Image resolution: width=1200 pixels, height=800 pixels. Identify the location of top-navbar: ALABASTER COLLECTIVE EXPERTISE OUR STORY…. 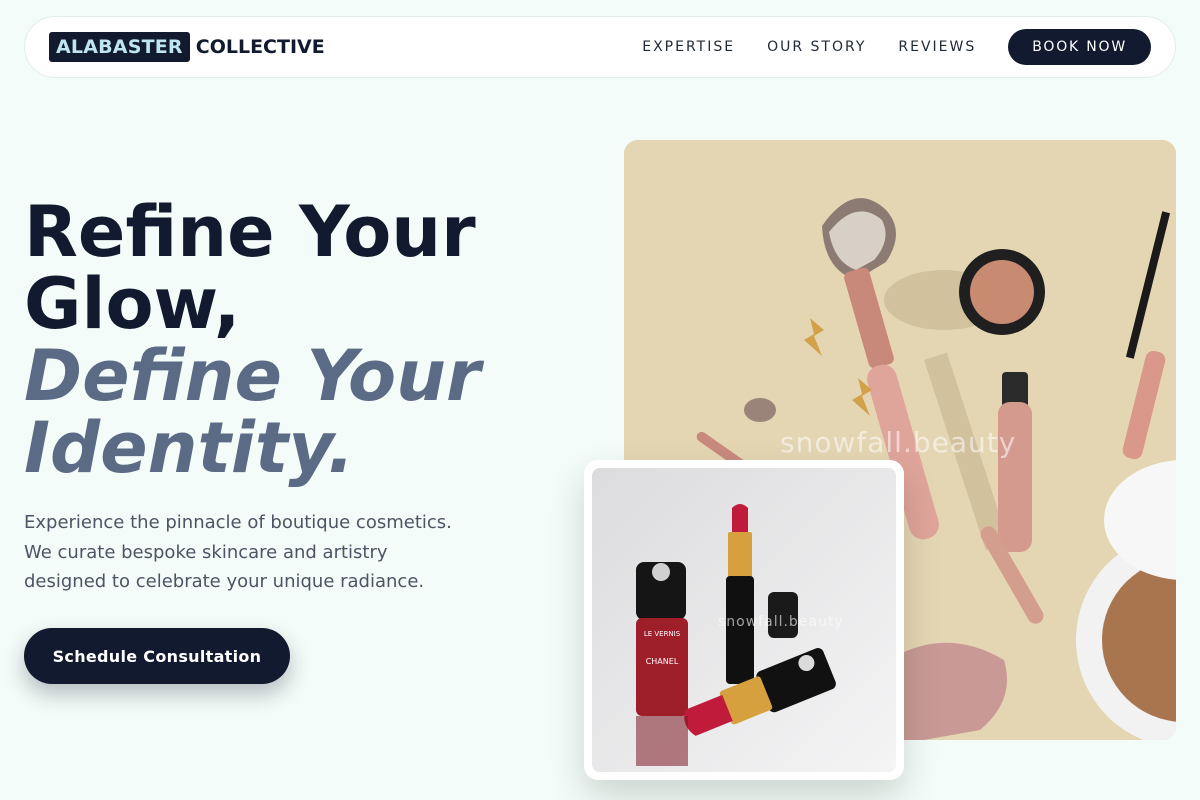
(600, 47).